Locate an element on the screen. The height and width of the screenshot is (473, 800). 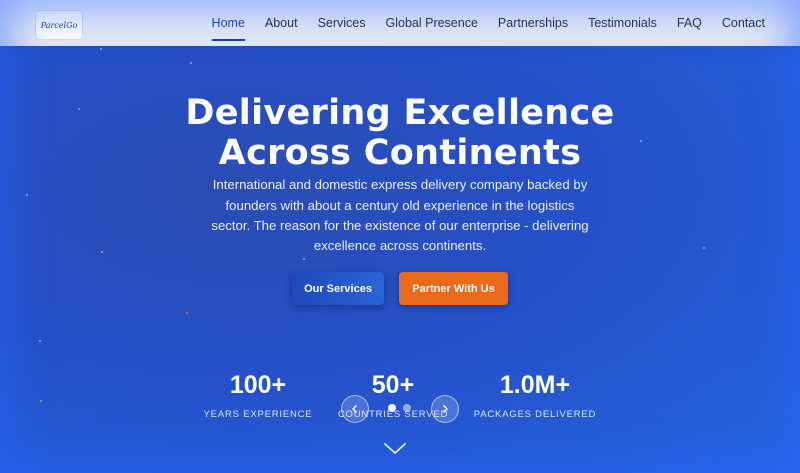
brand-logo: ParcelGo is located at coordinates (59, 25).